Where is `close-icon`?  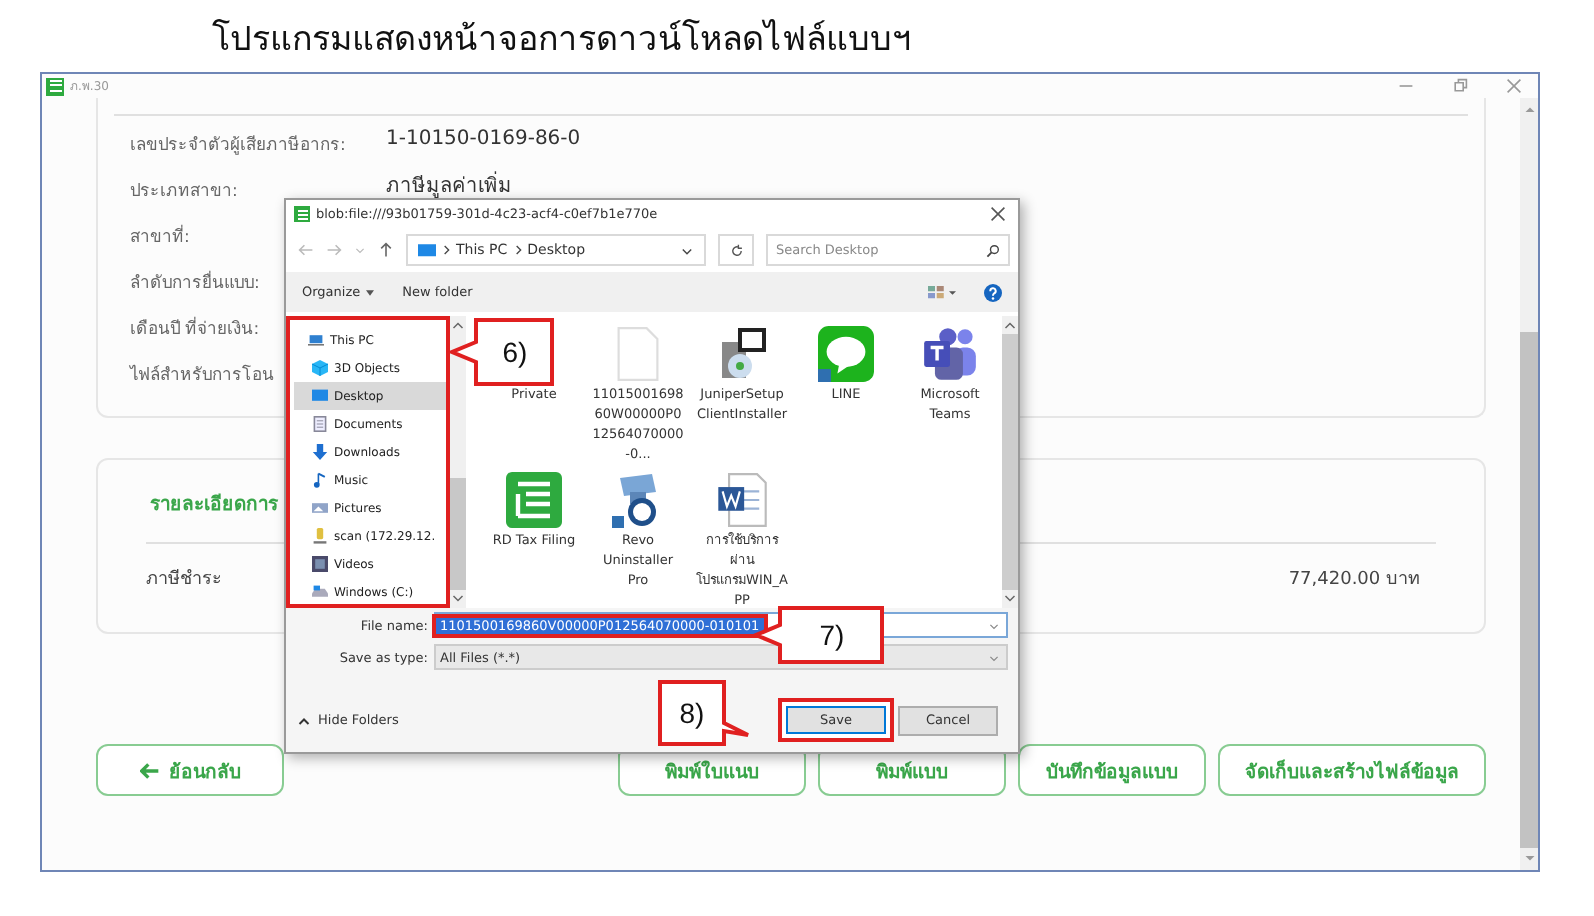 close-icon is located at coordinates (998, 214).